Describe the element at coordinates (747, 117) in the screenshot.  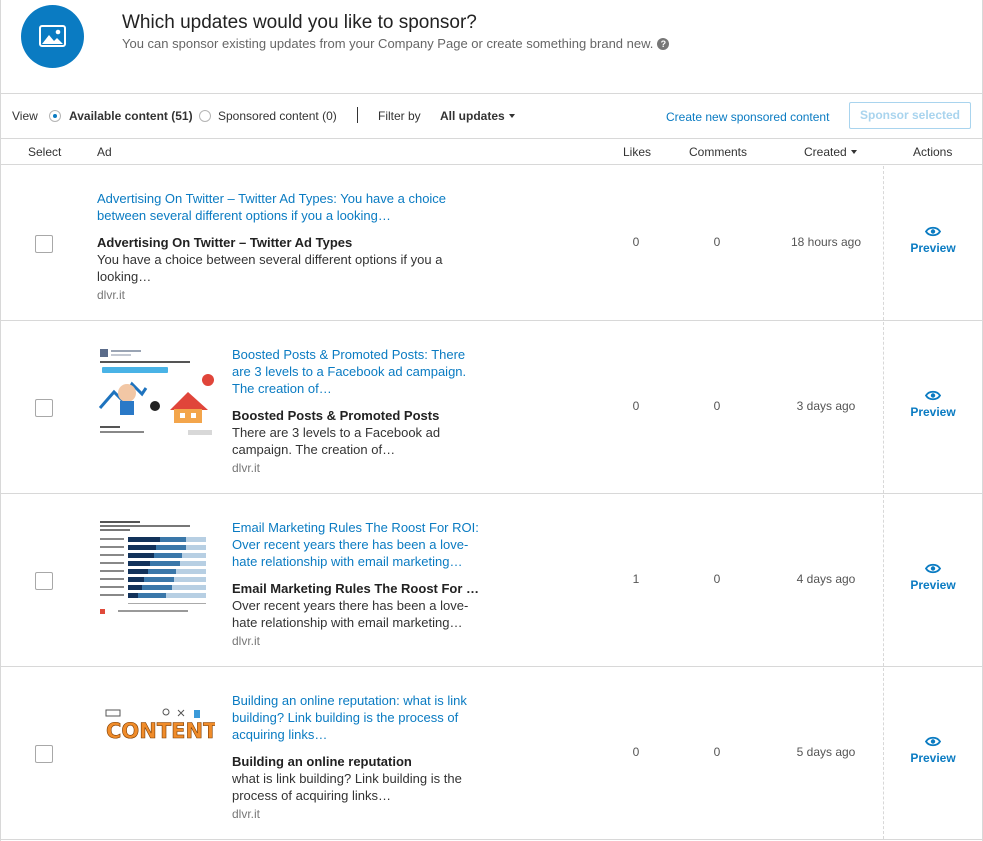
I see `create-sponsored-content-link: Create new sponsored content` at that location.